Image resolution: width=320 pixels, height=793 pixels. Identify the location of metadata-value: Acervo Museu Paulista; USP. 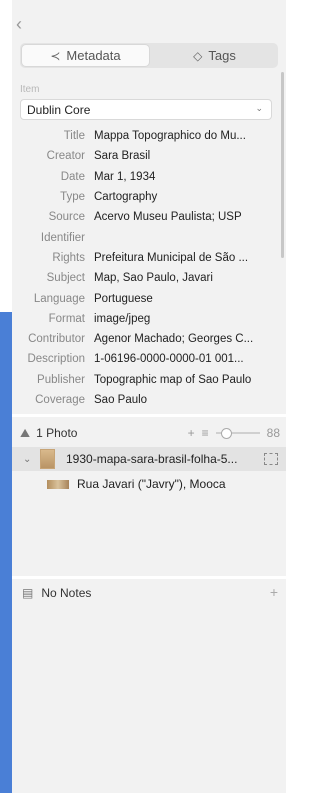
(190, 217).